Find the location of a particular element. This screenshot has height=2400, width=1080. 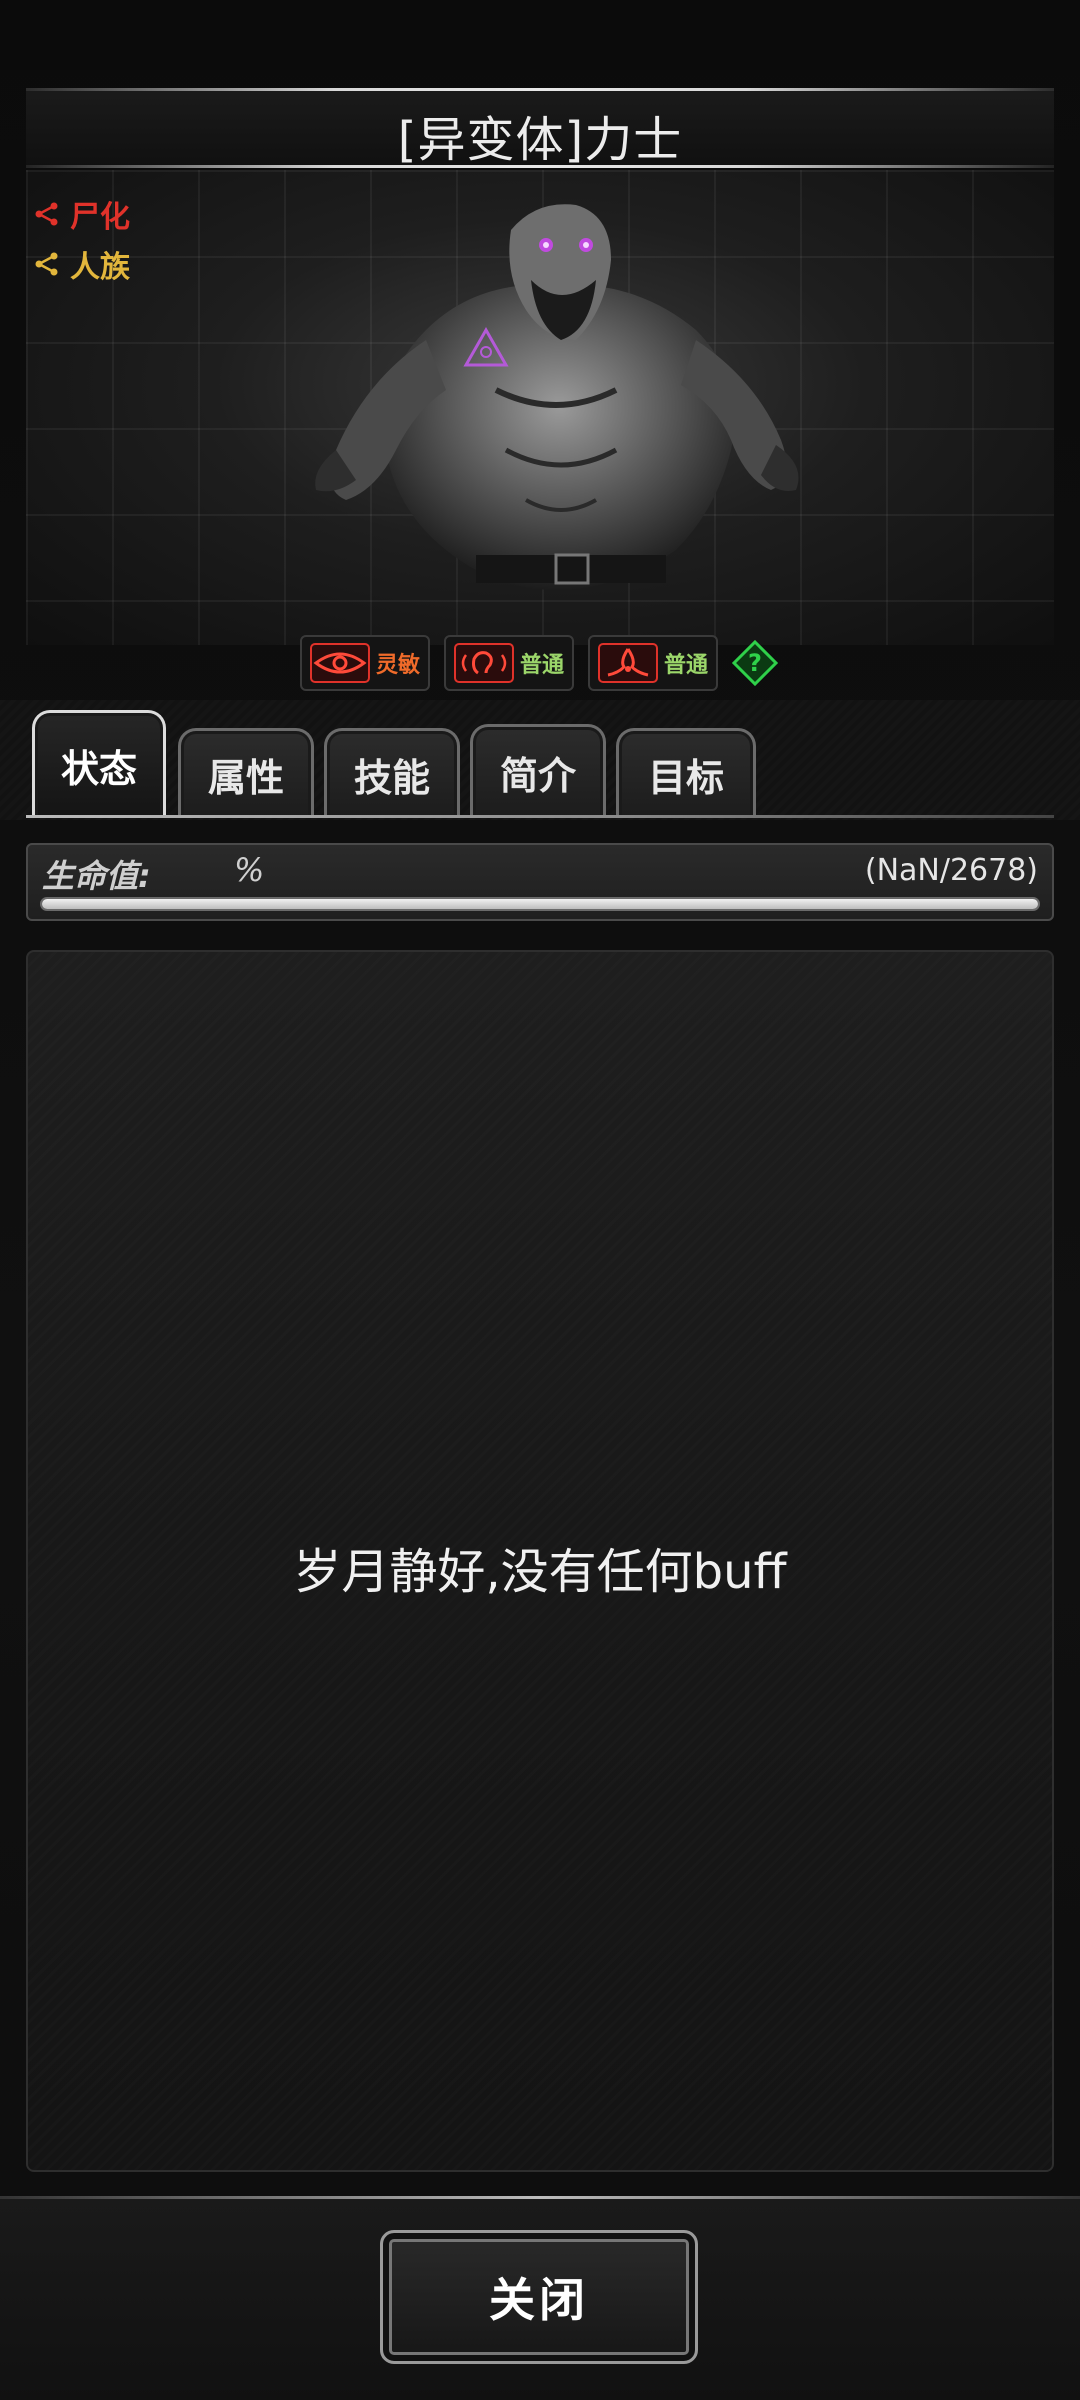

tag-infected: 尸化 is located at coordinates (82, 214).